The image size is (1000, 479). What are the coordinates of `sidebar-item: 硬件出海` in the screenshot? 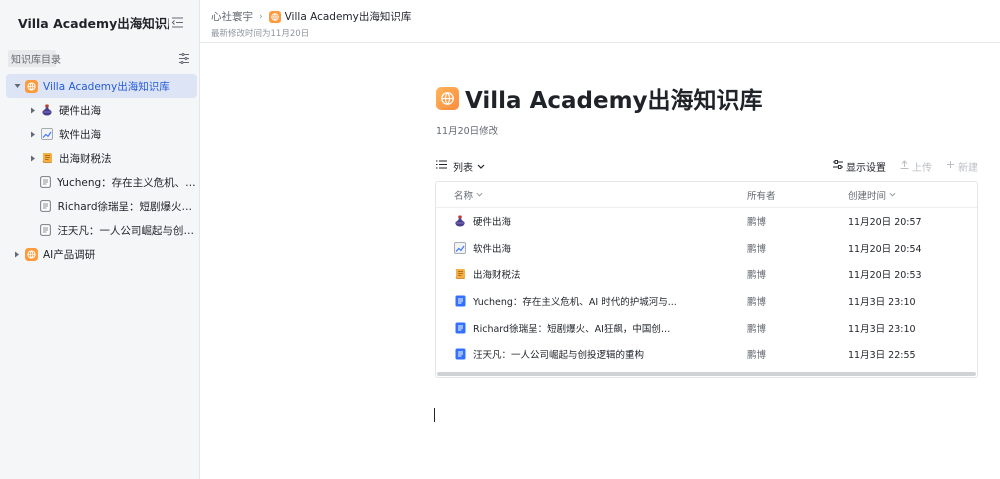 It's located at (101, 110).